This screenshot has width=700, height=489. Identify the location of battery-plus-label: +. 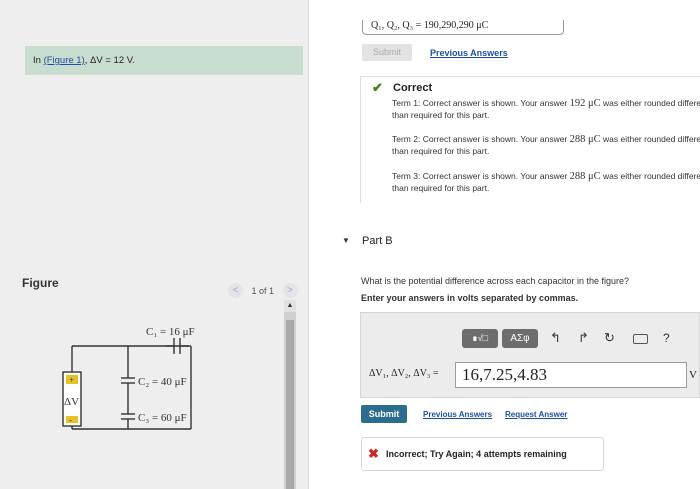
(71, 380).